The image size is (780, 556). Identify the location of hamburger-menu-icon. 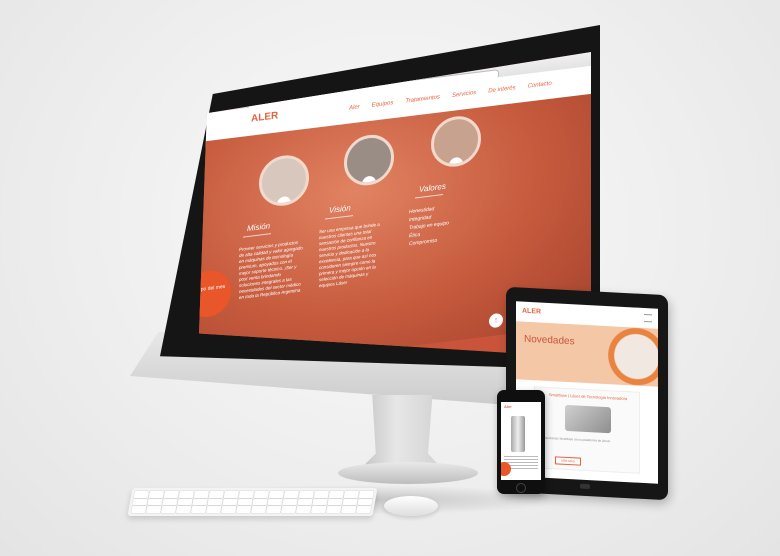
(648, 318).